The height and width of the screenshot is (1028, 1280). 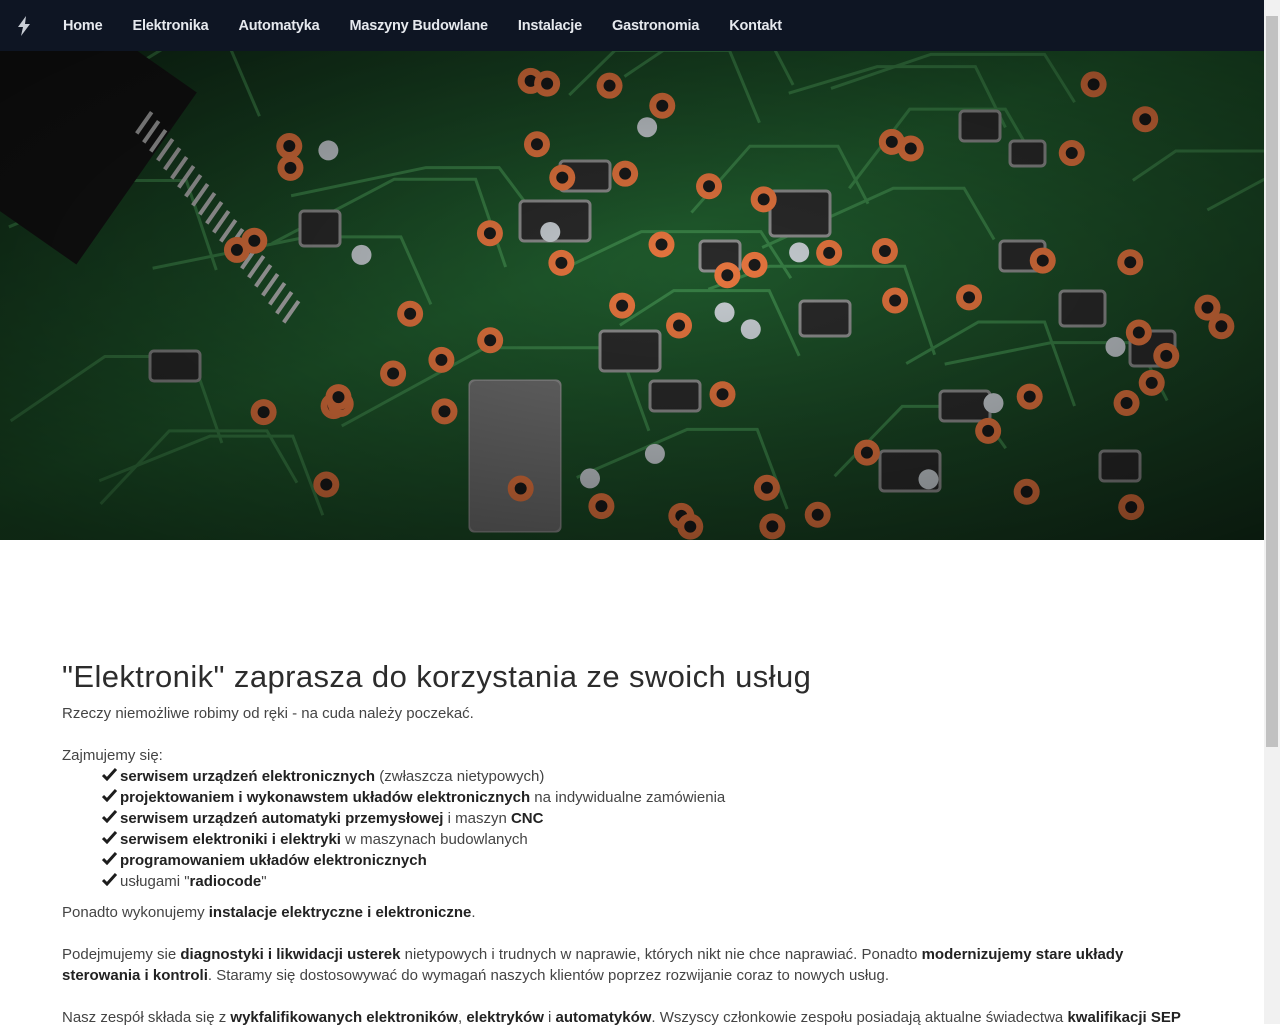 I want to click on nav-kontakt: Kontakt, so click(x=755, y=25).